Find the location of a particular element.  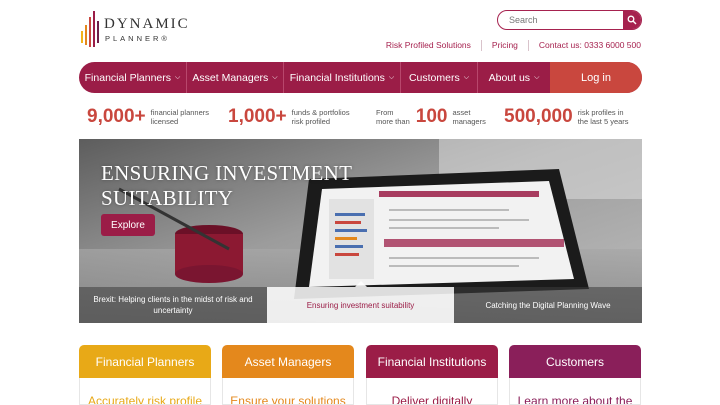

card-title: Financial Institutions is located at coordinates (432, 361).